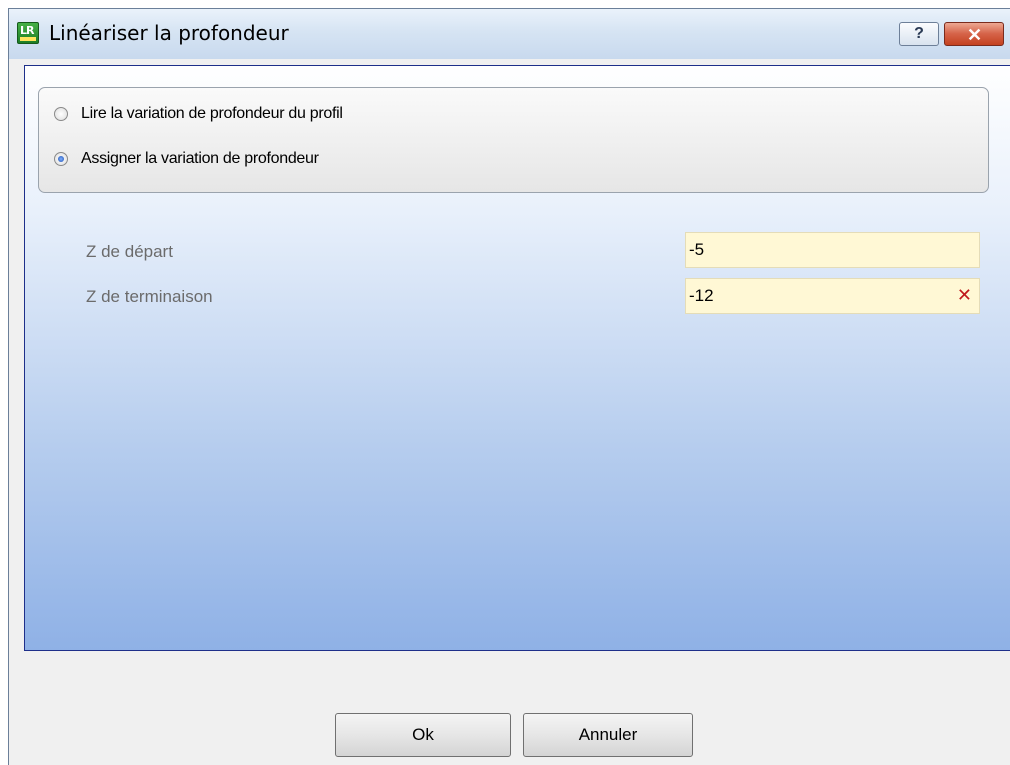  I want to click on help-button: ?, so click(919, 34).